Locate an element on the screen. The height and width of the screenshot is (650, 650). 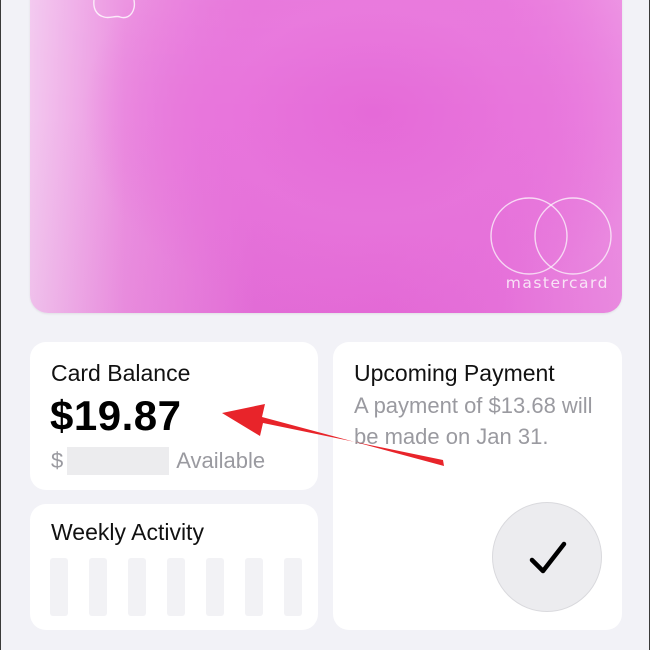
weekly-activity-chart is located at coordinates (176, 587).